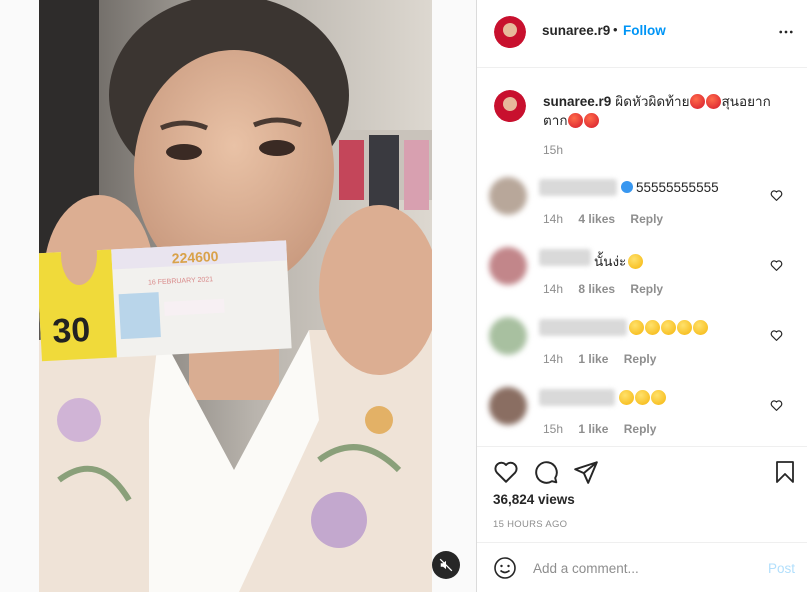  Describe the element at coordinates (553, 150) in the screenshot. I see `caption-timestamp: 15h` at that location.